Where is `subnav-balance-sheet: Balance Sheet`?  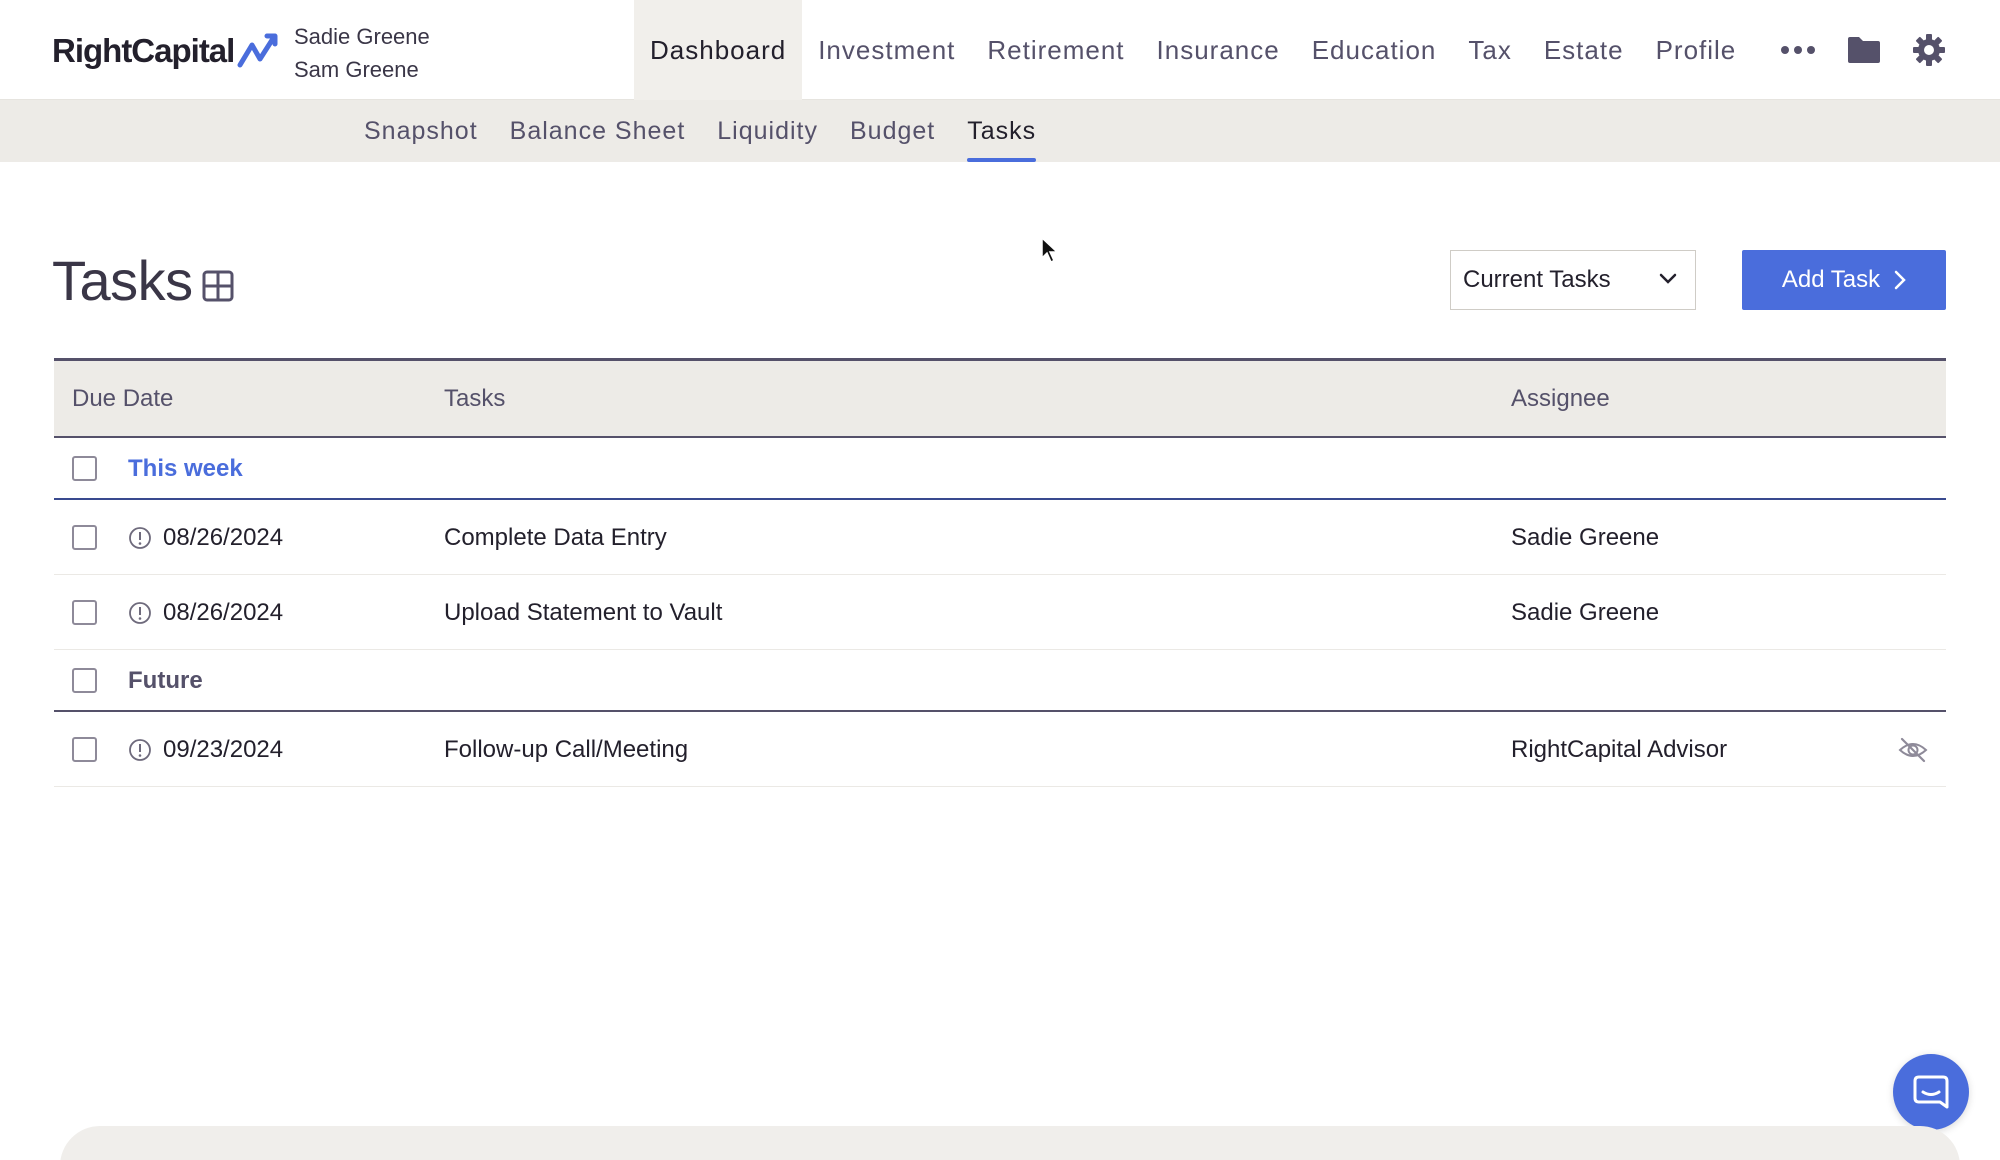 subnav-balance-sheet: Balance Sheet is located at coordinates (598, 131).